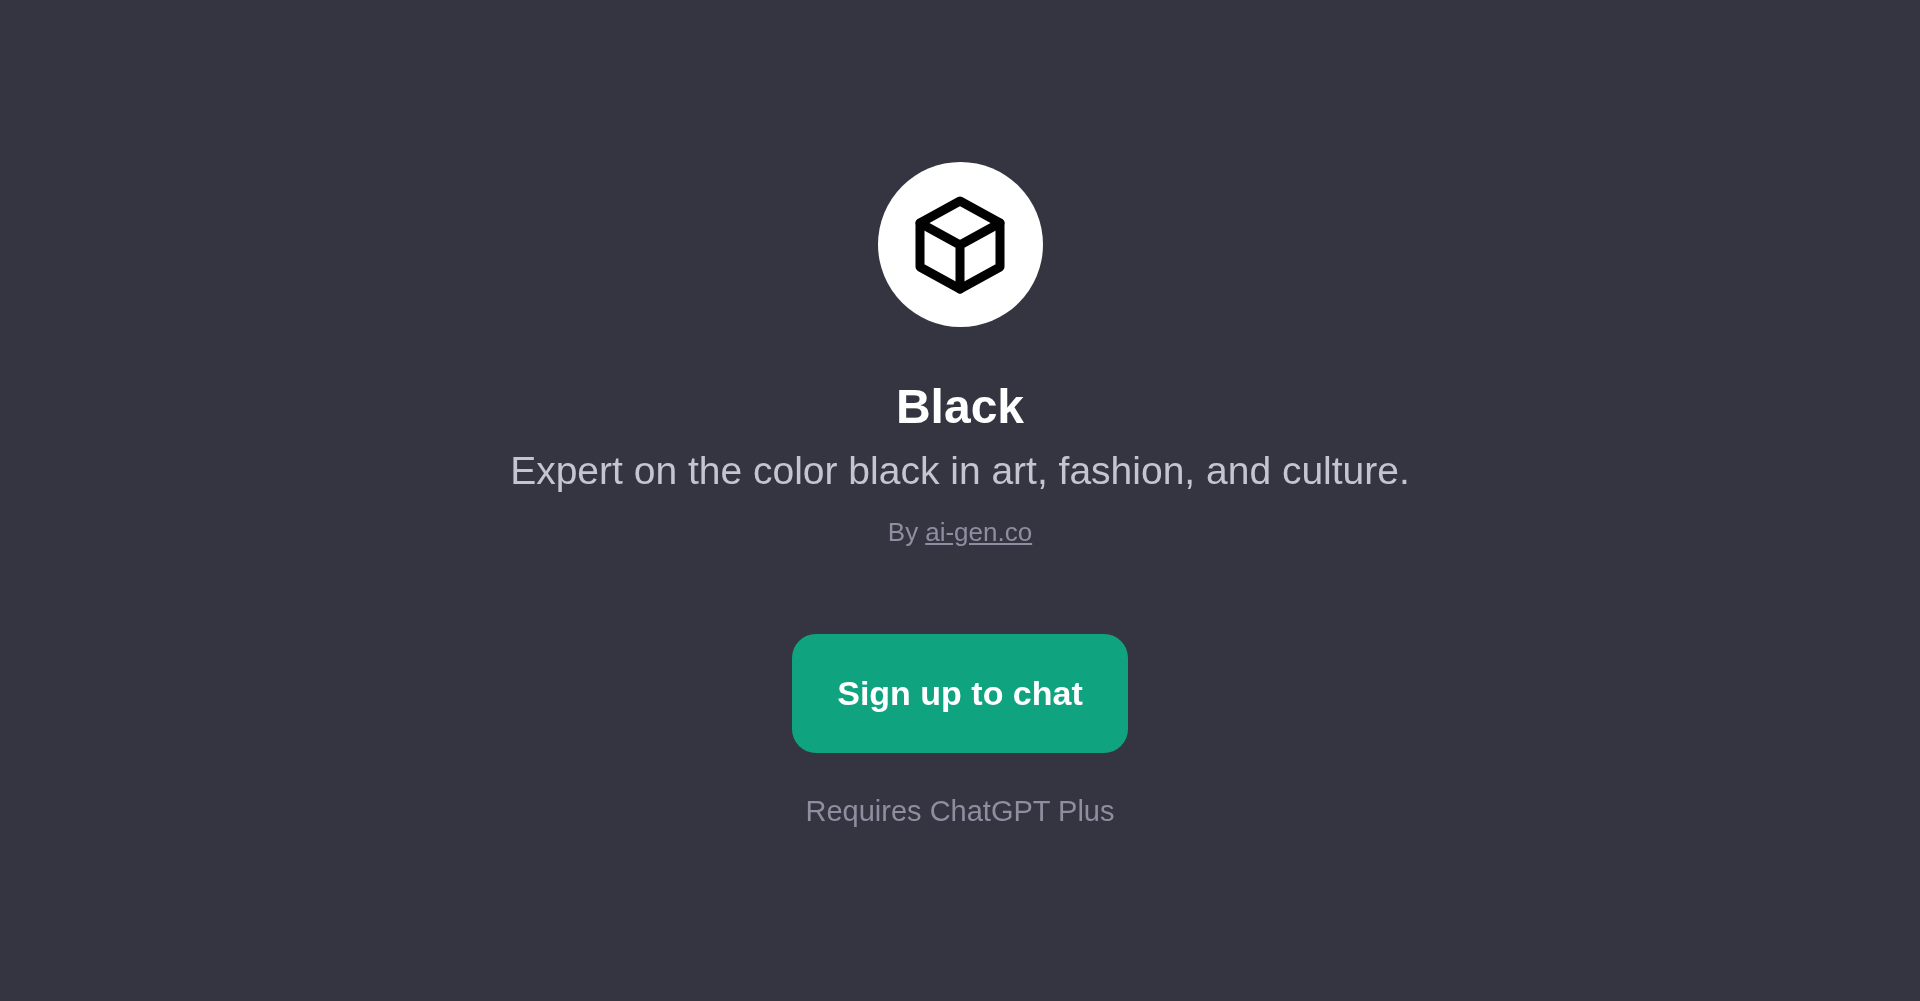 The width and height of the screenshot is (1920, 1001). Describe the element at coordinates (960, 244) in the screenshot. I see `cube-icon` at that location.